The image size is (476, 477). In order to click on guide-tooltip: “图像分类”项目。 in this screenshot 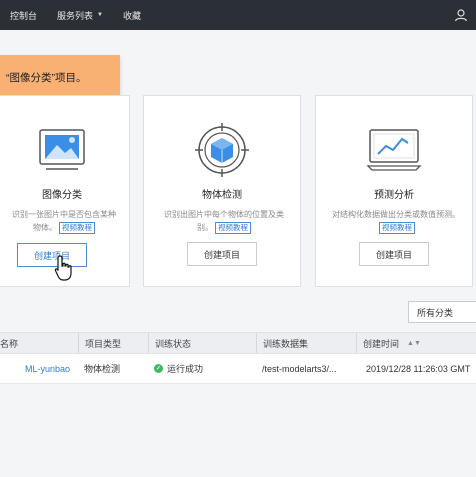, I will do `click(60, 81)`.